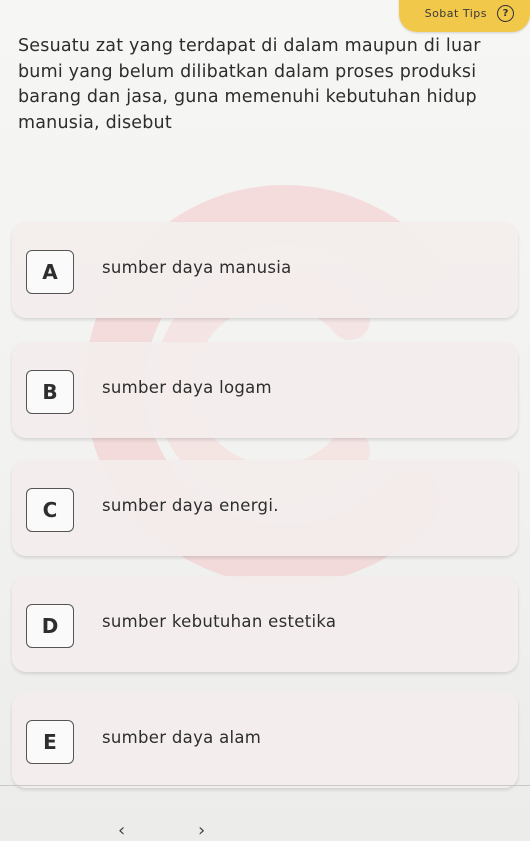  Describe the element at coordinates (265, 785) in the screenshot. I see `bottom-divider` at that location.